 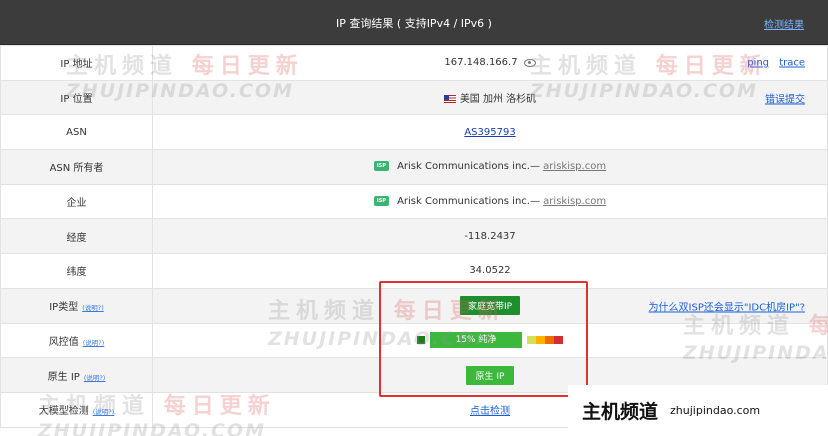 I want to click on ping-link: ping, so click(x=758, y=62).